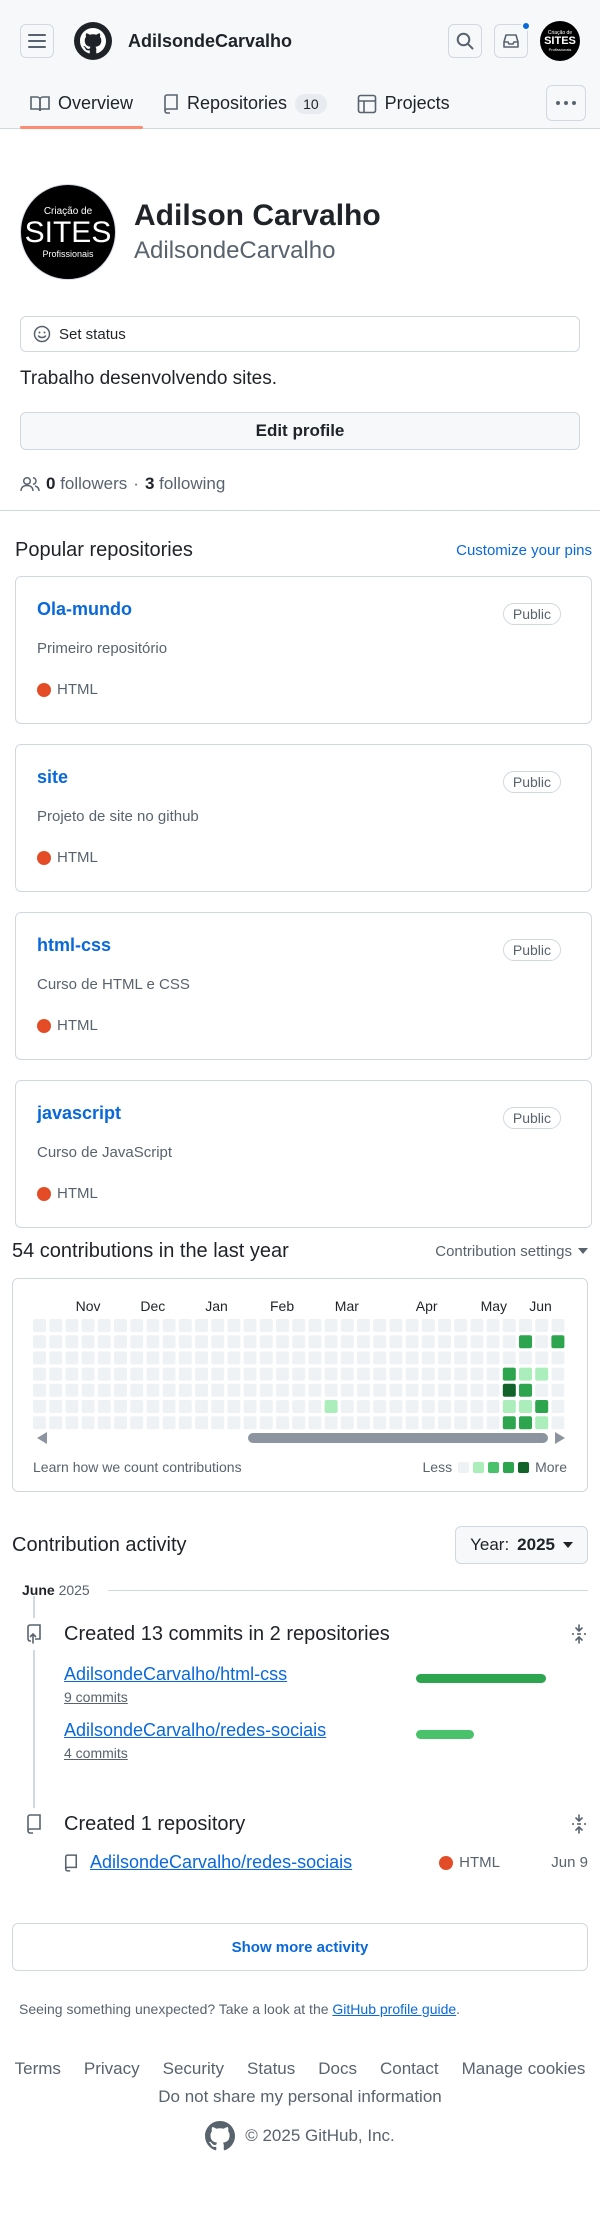 The width and height of the screenshot is (600, 2218). Describe the element at coordinates (68, 232) in the screenshot. I see `profile-avatar: Criação de SITES Profissionais` at that location.